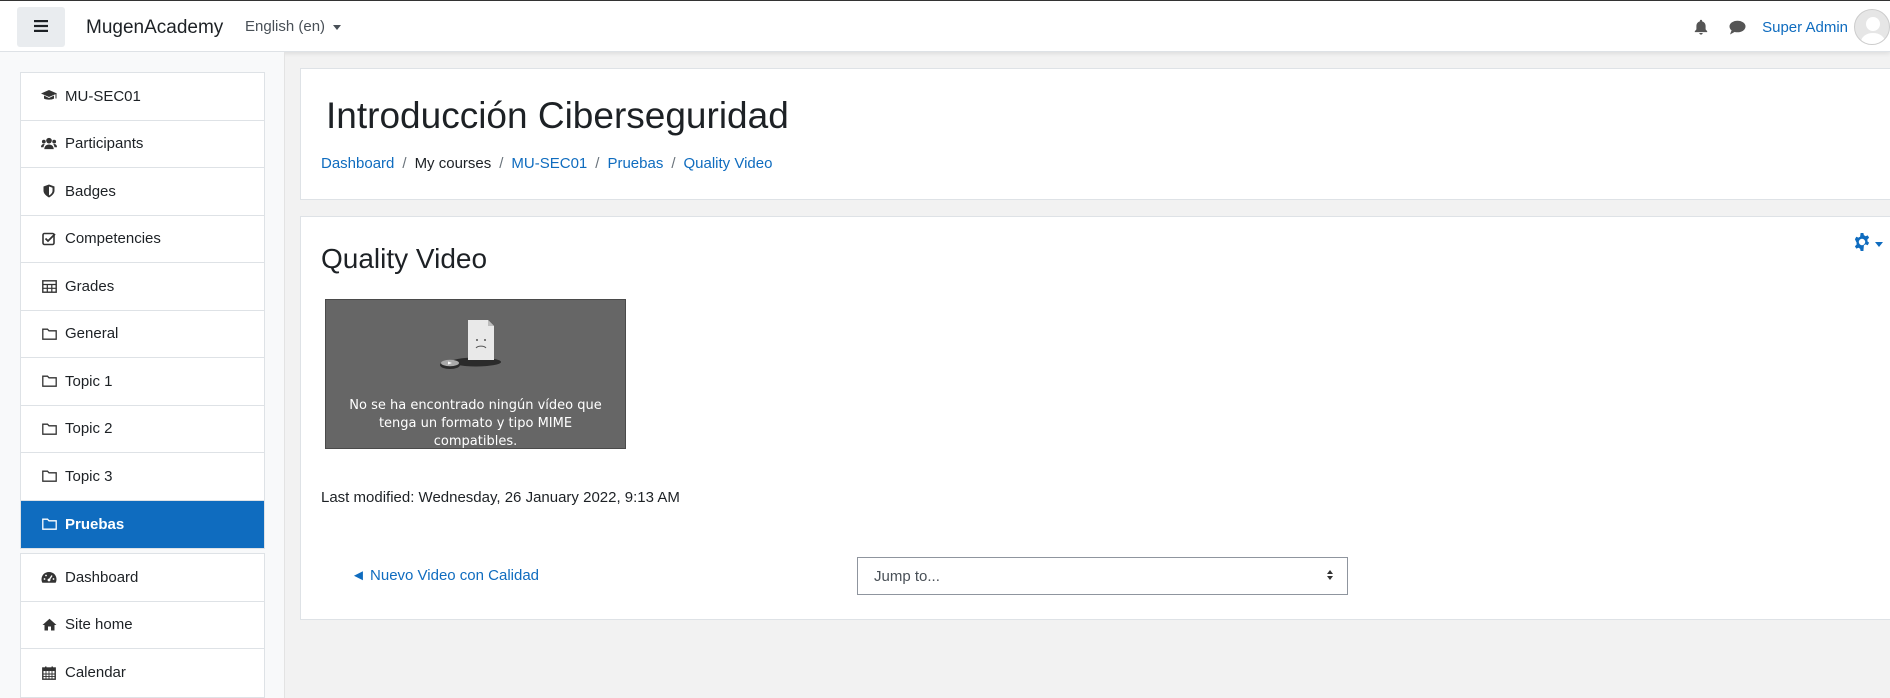  What do you see at coordinates (728, 163) in the screenshot?
I see `breadcrumb-activity: Quality Video` at bounding box center [728, 163].